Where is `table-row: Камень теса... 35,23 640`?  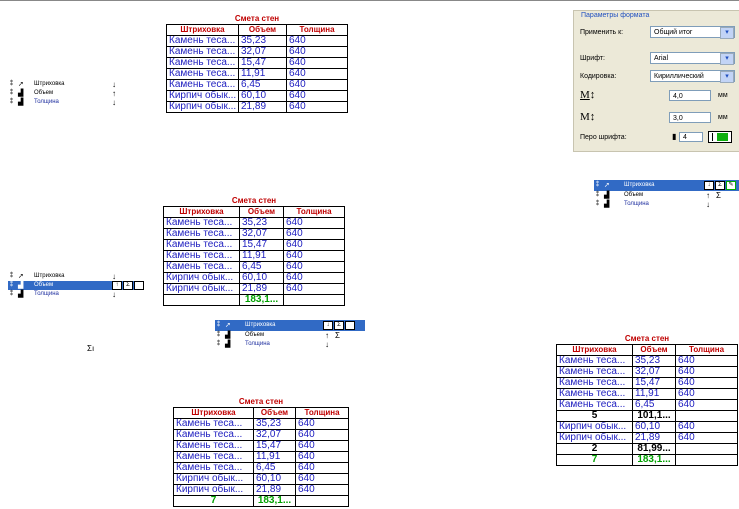
table-row: Камень теса... 35,23 640 is located at coordinates (647, 361).